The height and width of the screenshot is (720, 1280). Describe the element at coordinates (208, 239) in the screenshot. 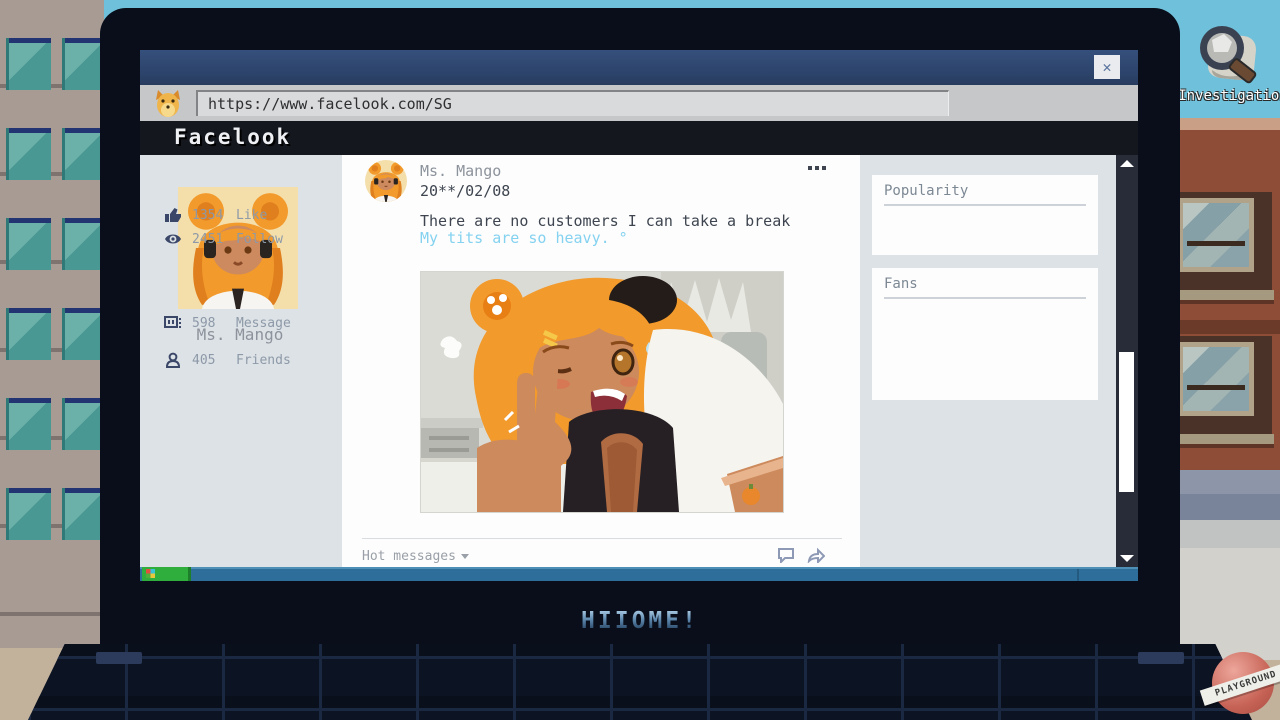

I see `follow-count: 2451` at that location.